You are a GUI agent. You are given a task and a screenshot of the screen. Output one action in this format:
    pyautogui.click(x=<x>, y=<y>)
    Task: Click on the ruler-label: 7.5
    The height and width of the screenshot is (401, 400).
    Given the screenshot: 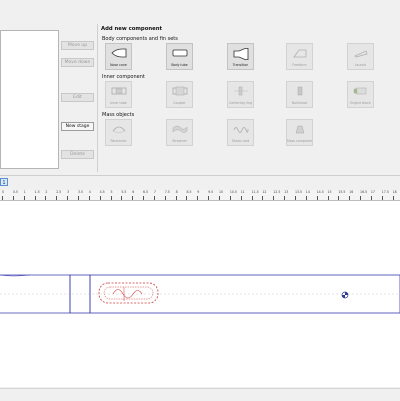 What is the action you would take?
    pyautogui.click(x=167, y=192)
    